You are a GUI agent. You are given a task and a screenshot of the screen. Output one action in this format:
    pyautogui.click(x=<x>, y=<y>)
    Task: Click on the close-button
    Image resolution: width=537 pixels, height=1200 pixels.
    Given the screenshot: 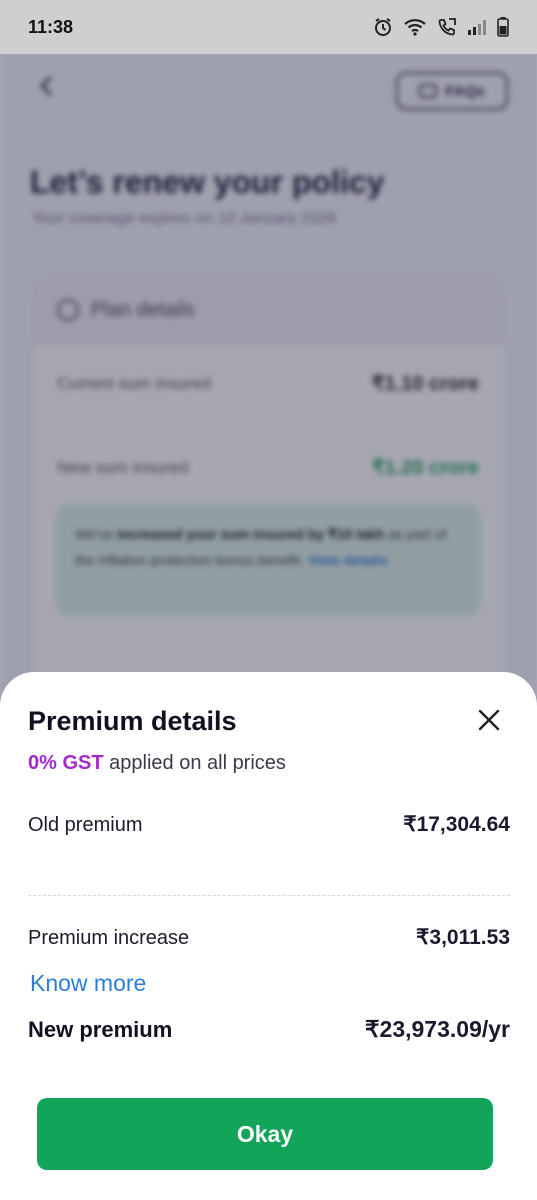 What is the action you would take?
    pyautogui.click(x=489, y=720)
    